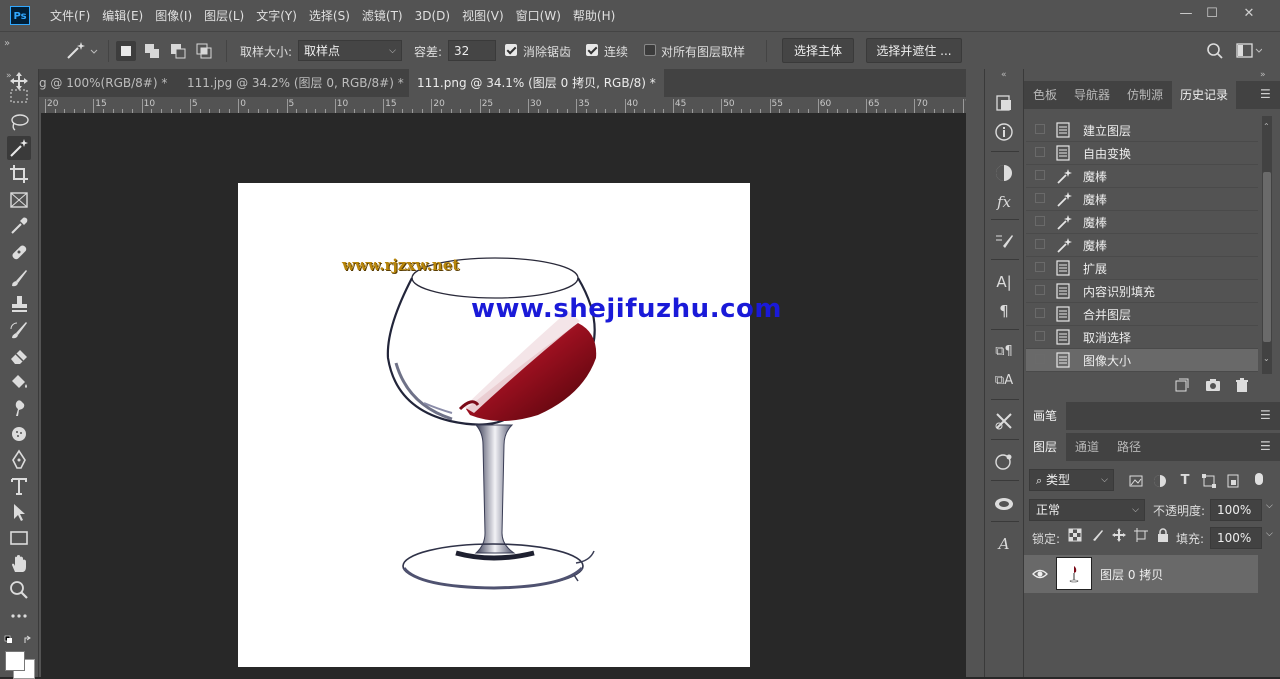  What do you see at coordinates (1004, 352) in the screenshot?
I see `paragraph-styles-icon: ⧉¶` at bounding box center [1004, 352].